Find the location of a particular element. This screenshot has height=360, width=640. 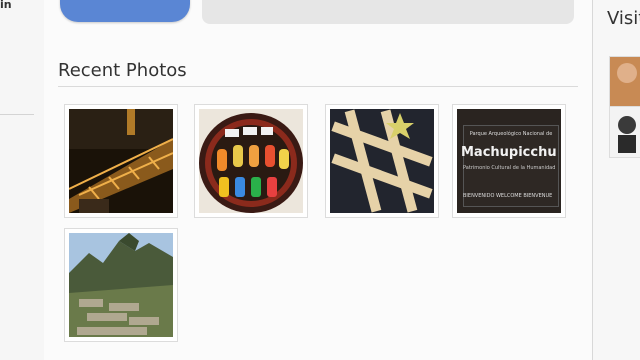

bridge-photo-image is located at coordinates (121, 161).